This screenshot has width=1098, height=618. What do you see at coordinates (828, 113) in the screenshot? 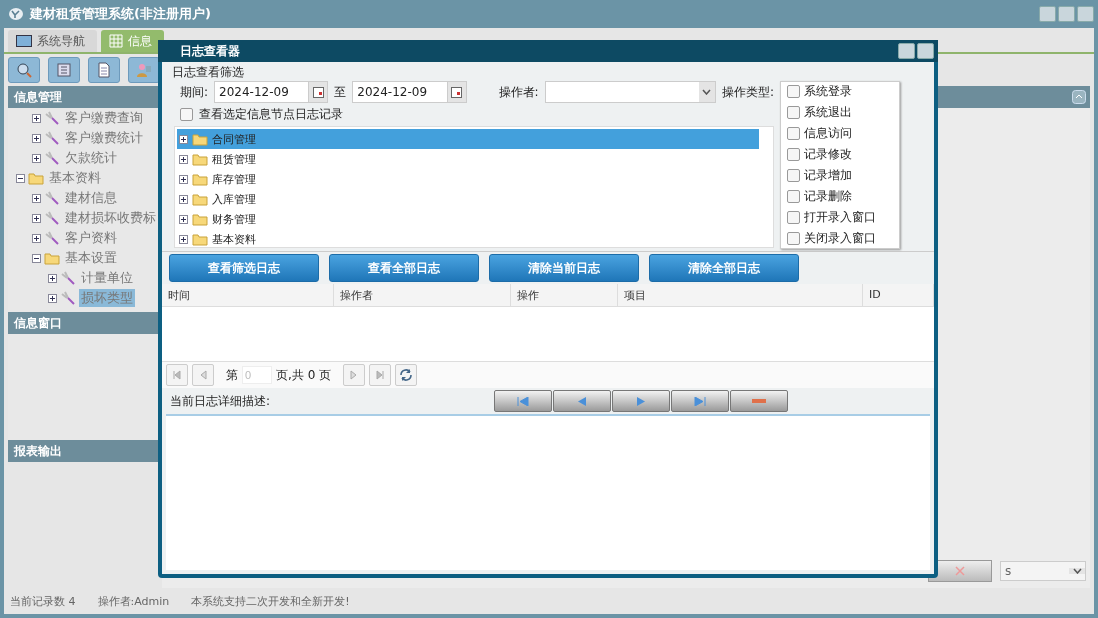
I see `checkbox-label: 系统退出` at bounding box center [828, 113].